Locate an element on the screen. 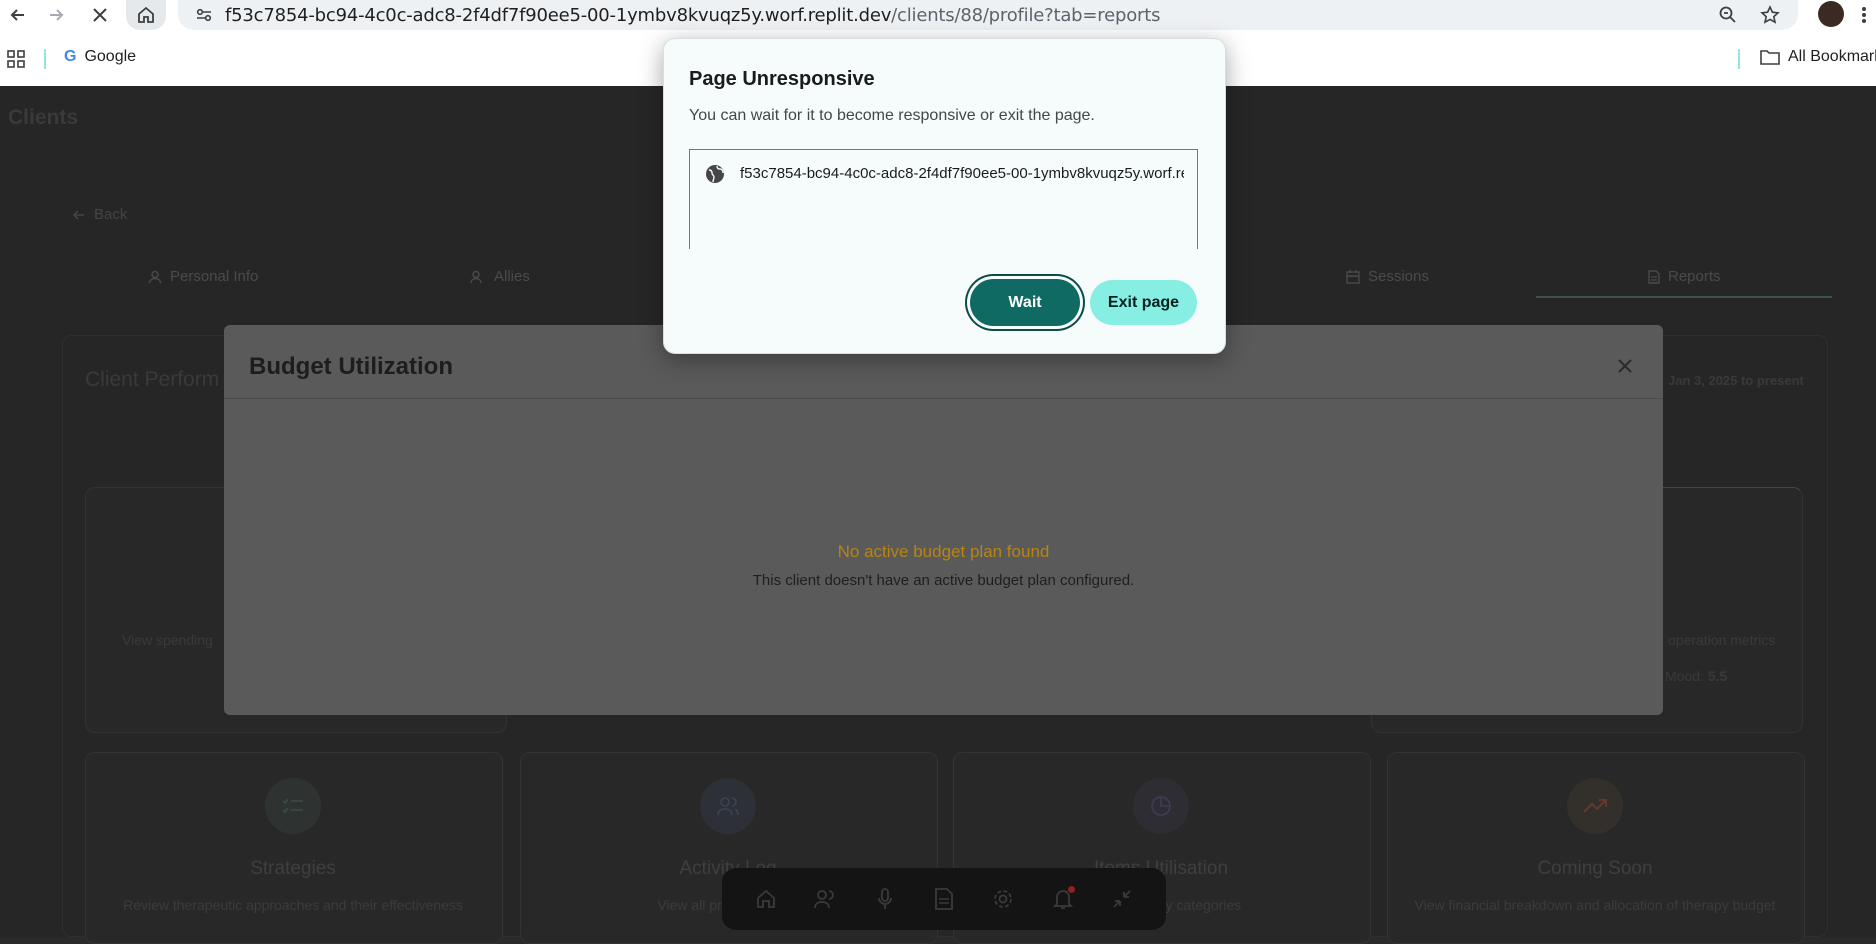  close-icon is located at coordinates (1625, 366).